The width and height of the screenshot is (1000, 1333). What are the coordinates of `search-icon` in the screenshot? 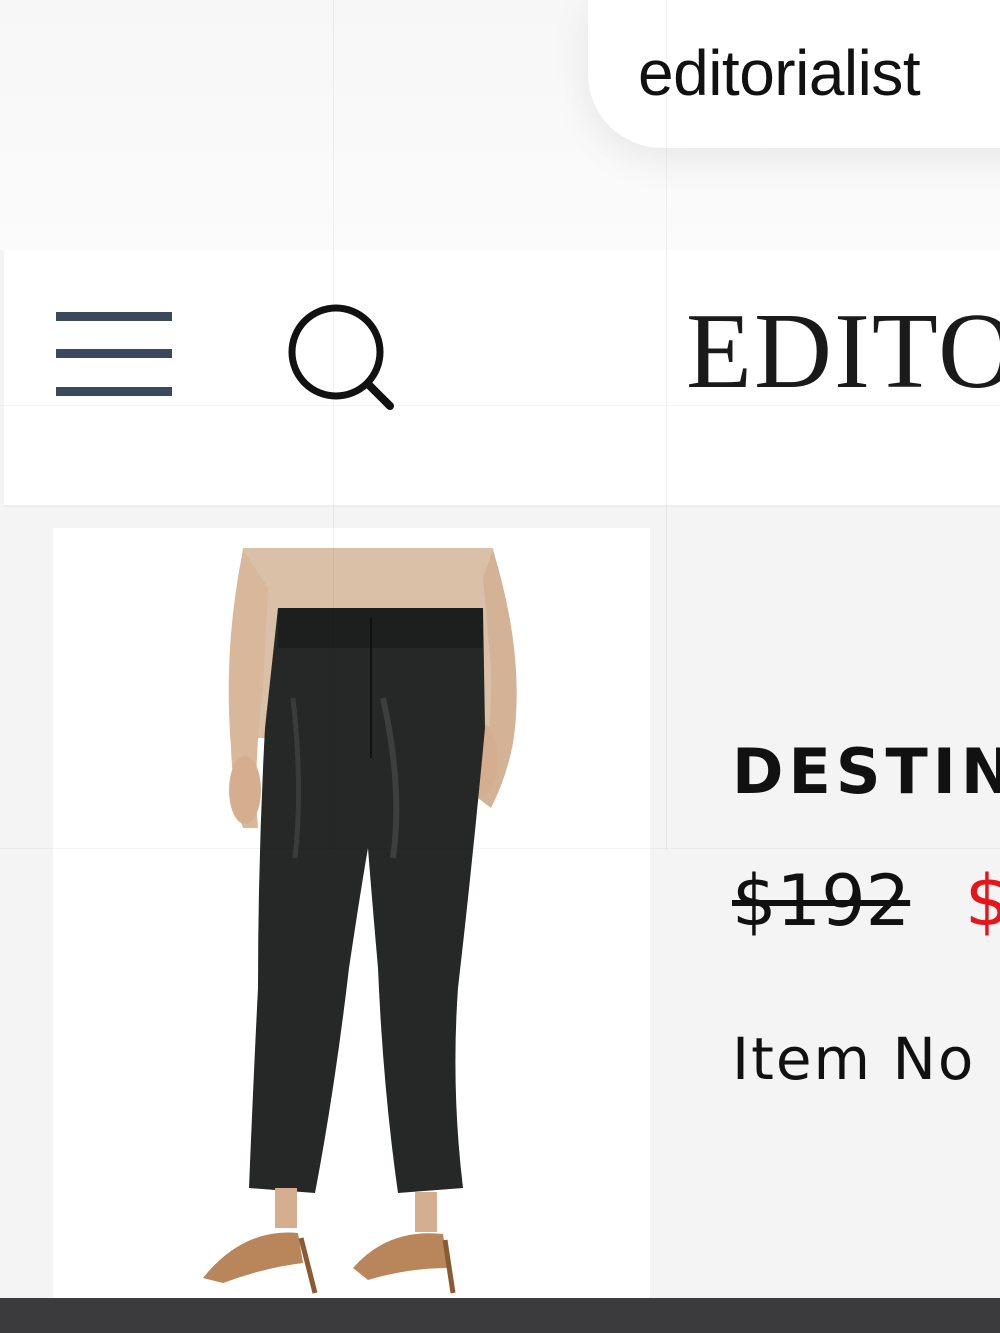 It's located at (342, 358).